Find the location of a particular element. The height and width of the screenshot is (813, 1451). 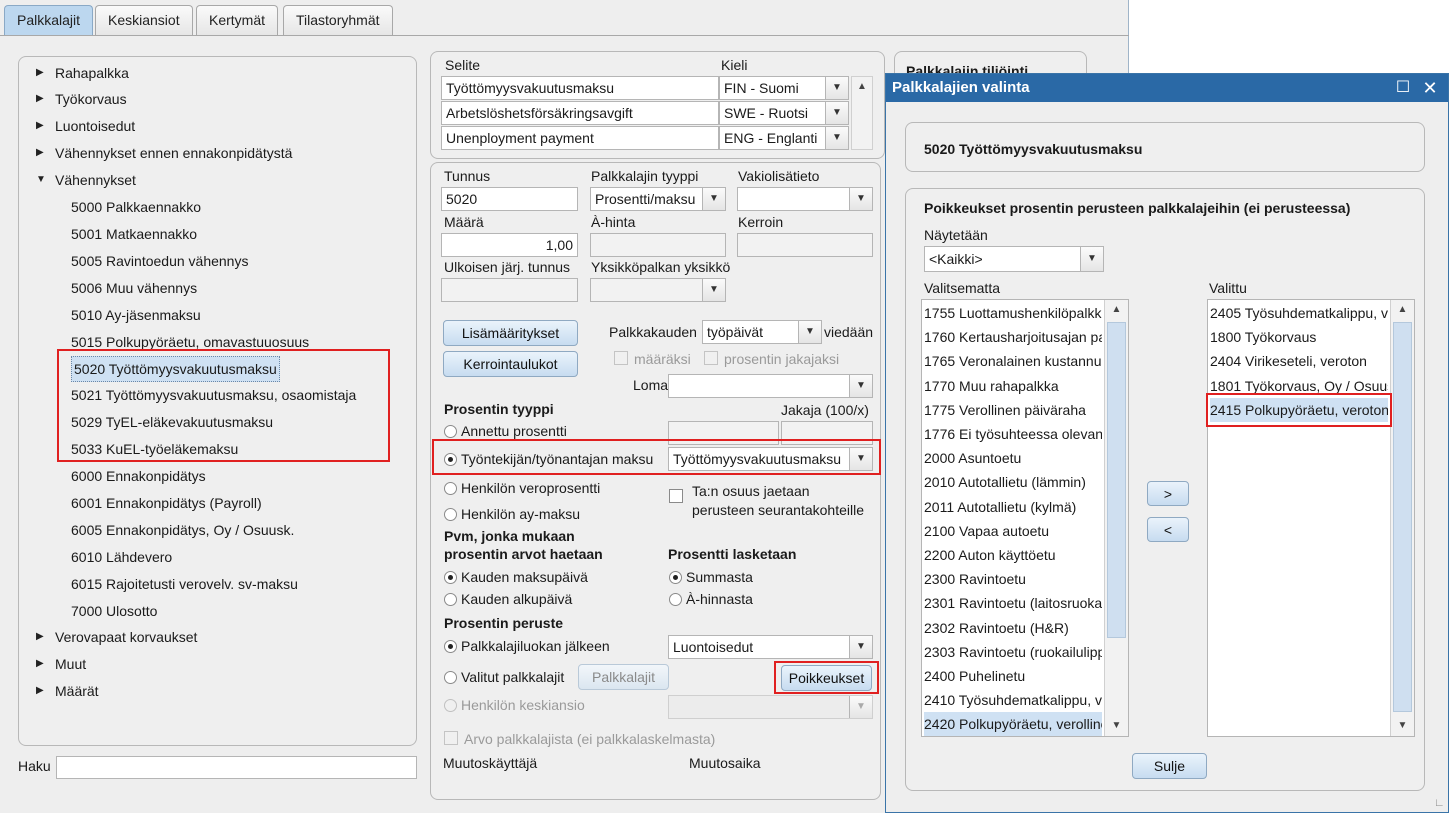

dialog-titlebar: Palkkalajien valinta ☐ ✕ is located at coordinates (1167, 88).